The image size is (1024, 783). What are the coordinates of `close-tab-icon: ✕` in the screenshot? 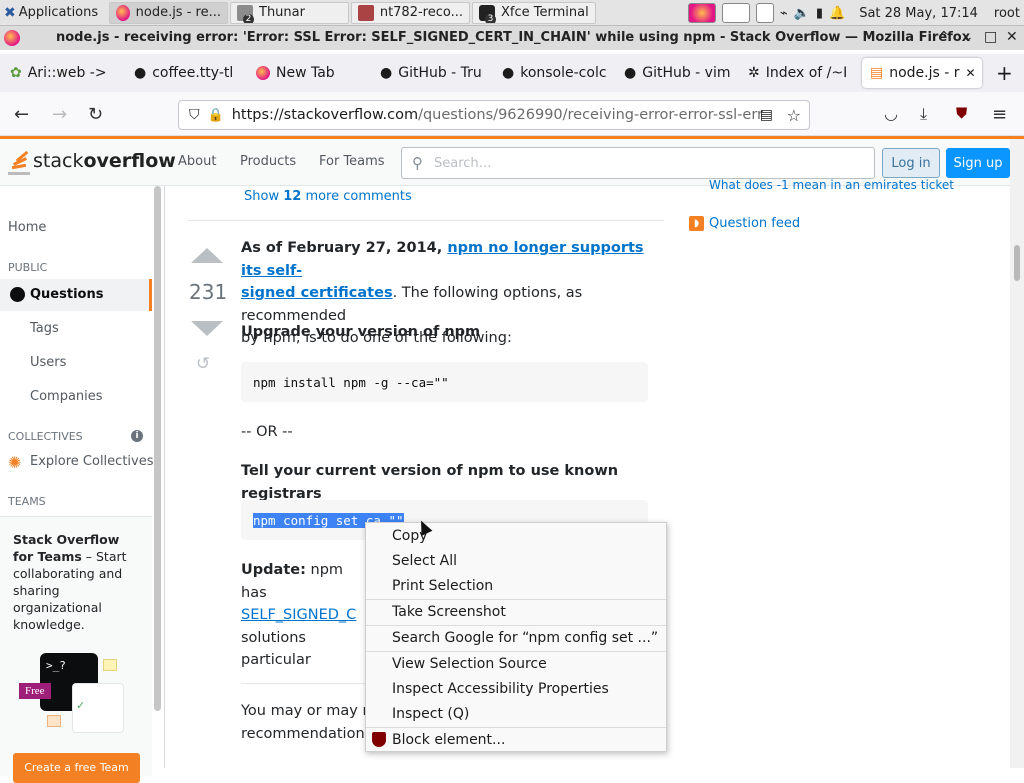 It's located at (971, 73).